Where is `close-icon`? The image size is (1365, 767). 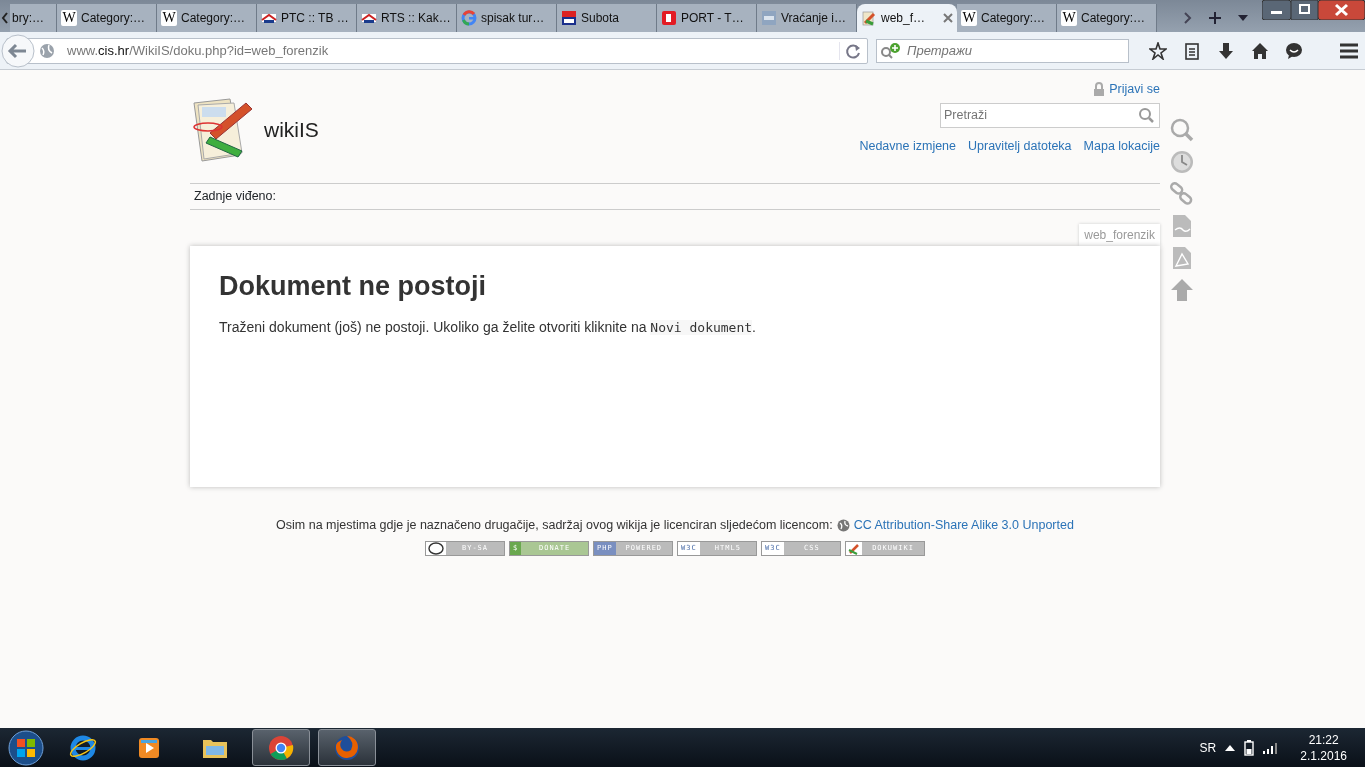
close-icon is located at coordinates (948, 18).